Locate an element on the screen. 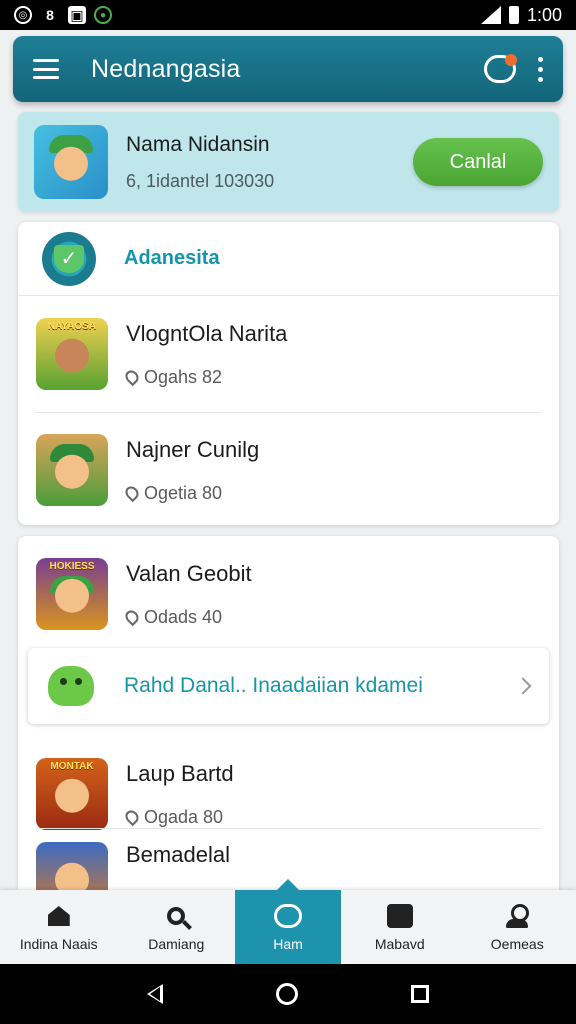 This screenshot has width=576, height=1024. list-item: NAYAOSA VlogntOla Narita Ogahs 82 is located at coordinates (288, 354).